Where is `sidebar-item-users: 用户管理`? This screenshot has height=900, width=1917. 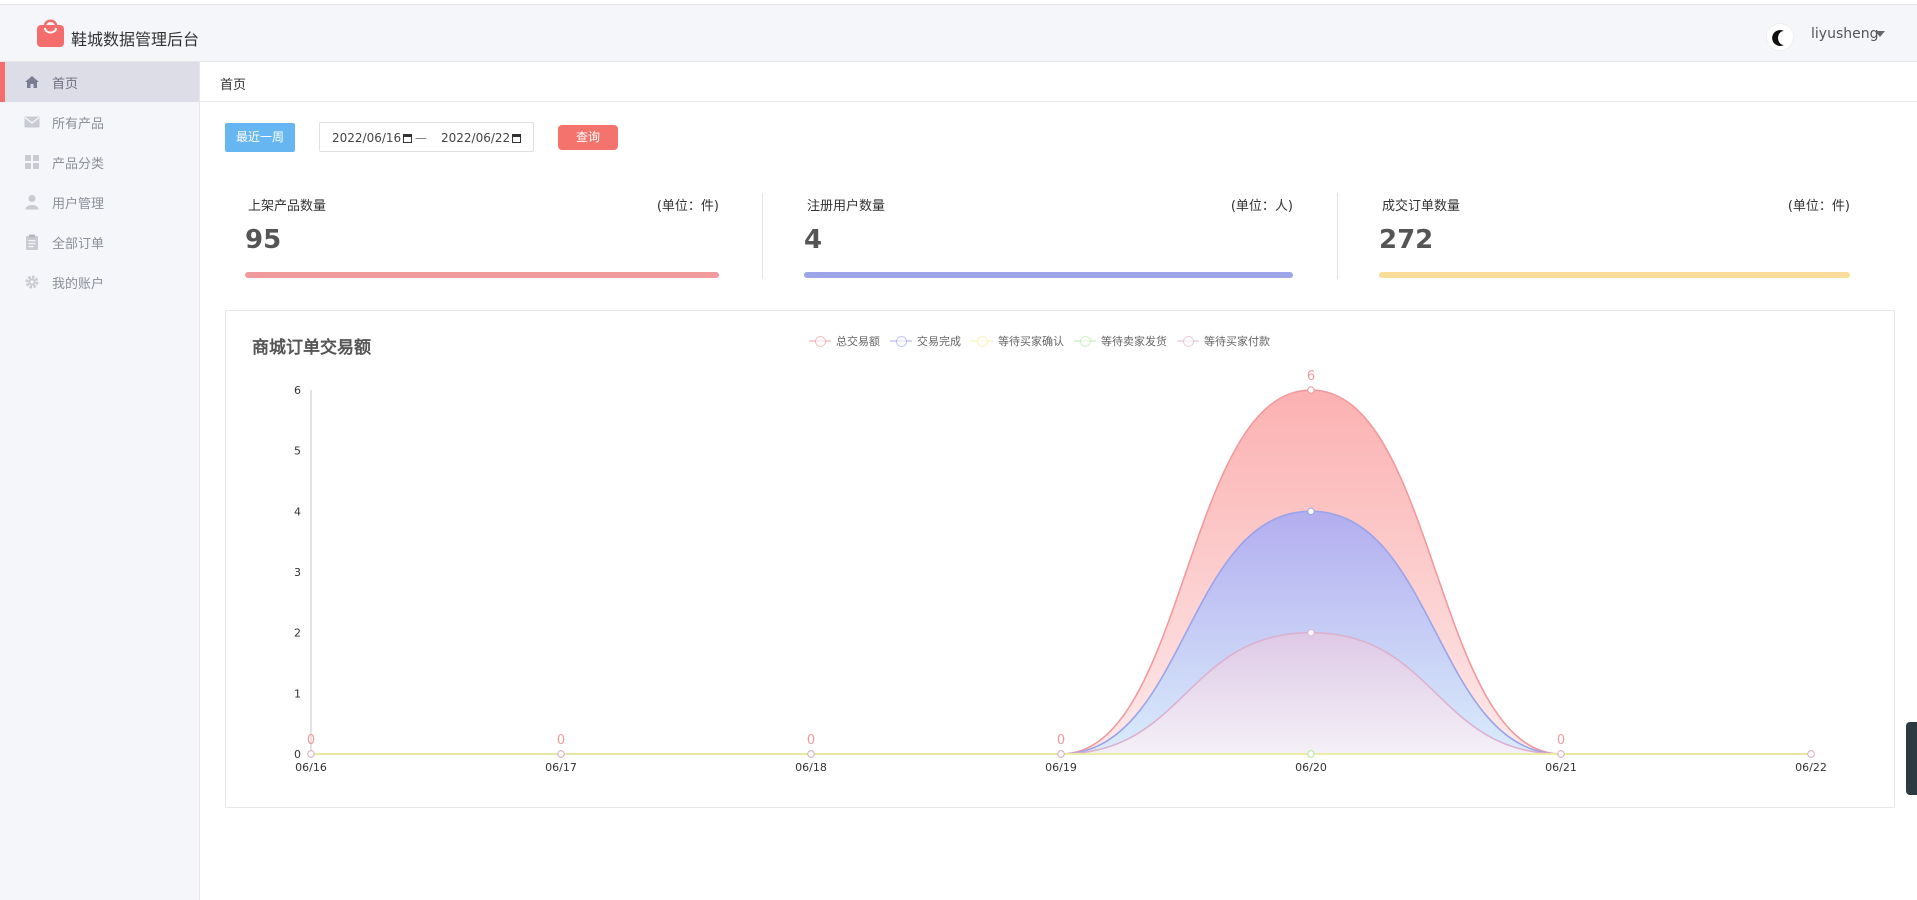 sidebar-item-users: 用户管理 is located at coordinates (99, 202).